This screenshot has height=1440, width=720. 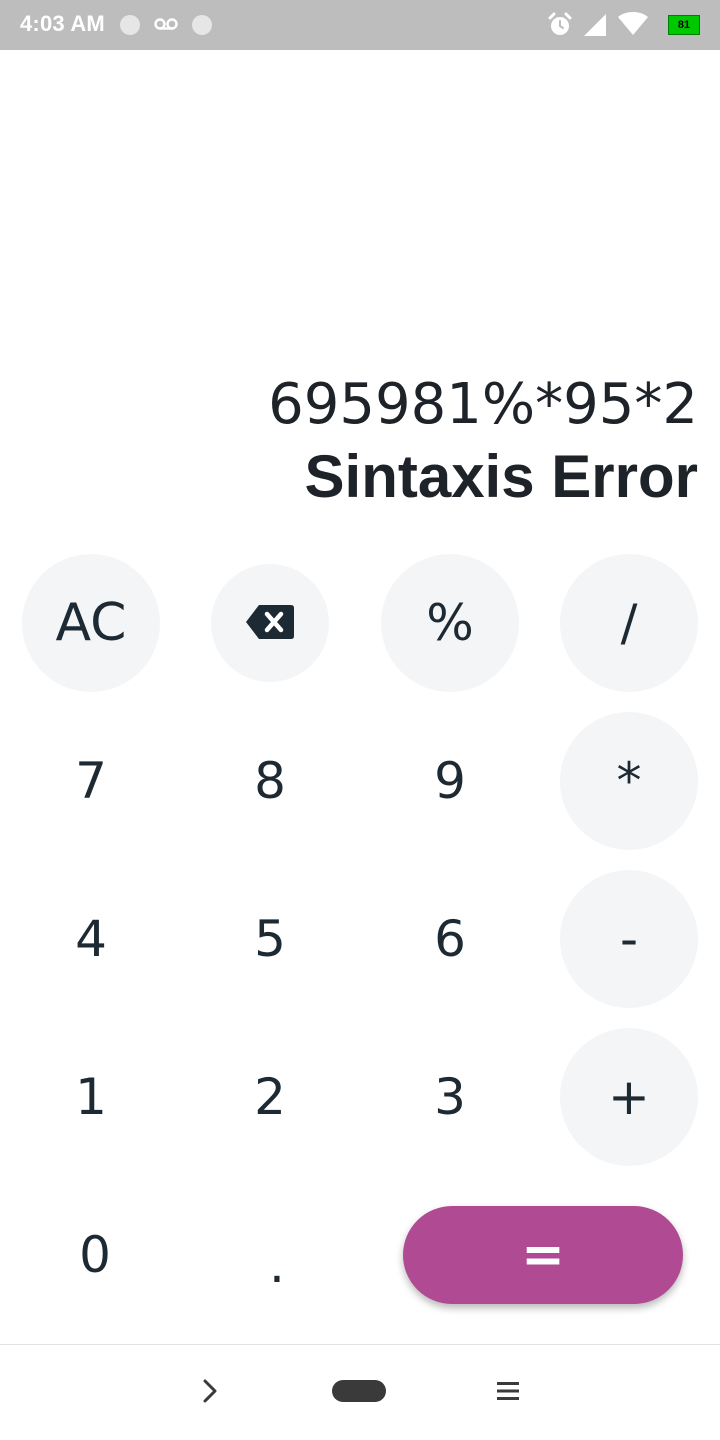 I want to click on digit-6-button: 6, so click(x=450, y=939).